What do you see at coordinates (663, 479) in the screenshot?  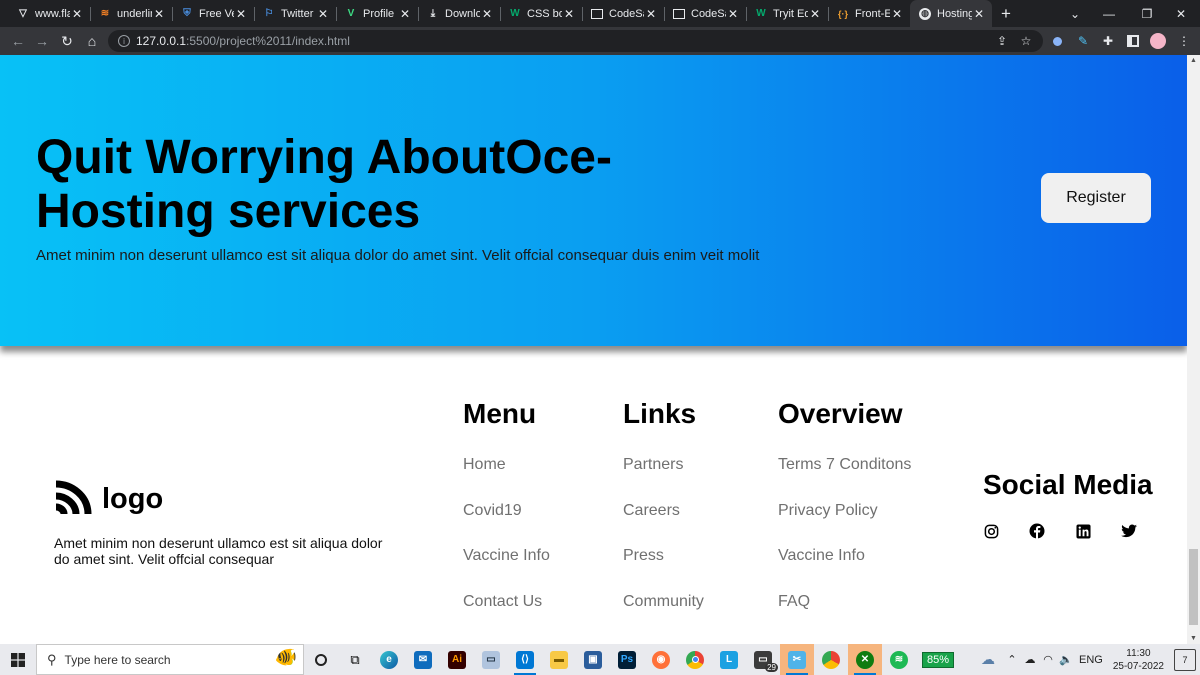 I see `footer-link: Partners` at bounding box center [663, 479].